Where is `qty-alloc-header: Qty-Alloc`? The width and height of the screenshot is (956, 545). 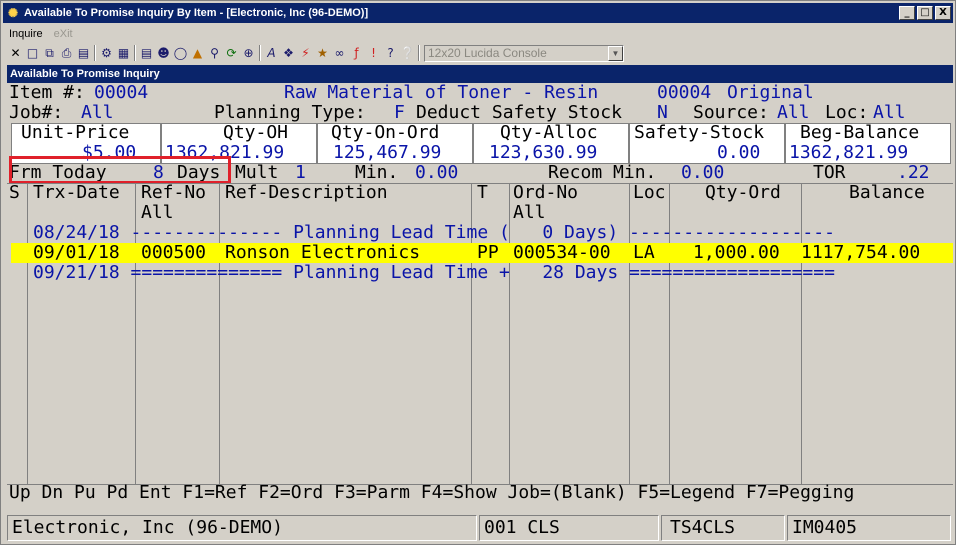 qty-alloc-header: Qty-Alloc is located at coordinates (549, 132).